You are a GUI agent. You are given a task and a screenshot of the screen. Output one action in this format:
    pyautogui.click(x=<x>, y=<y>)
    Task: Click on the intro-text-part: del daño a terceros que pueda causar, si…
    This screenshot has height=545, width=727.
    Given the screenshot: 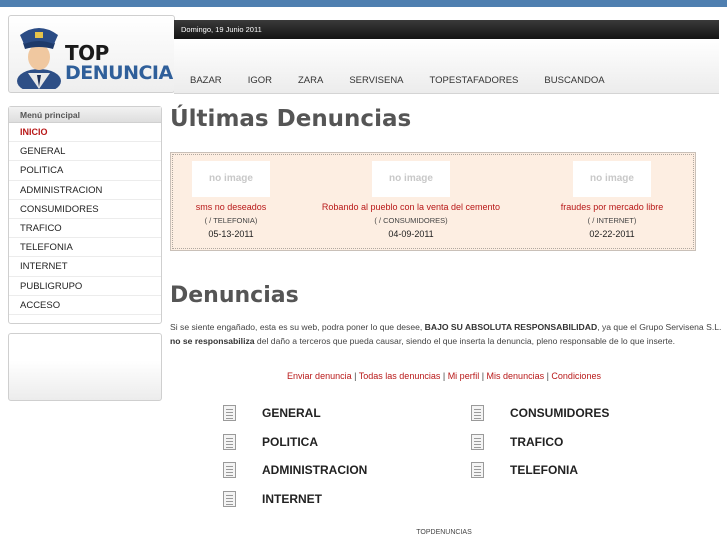 What is the action you would take?
    pyautogui.click(x=464, y=341)
    